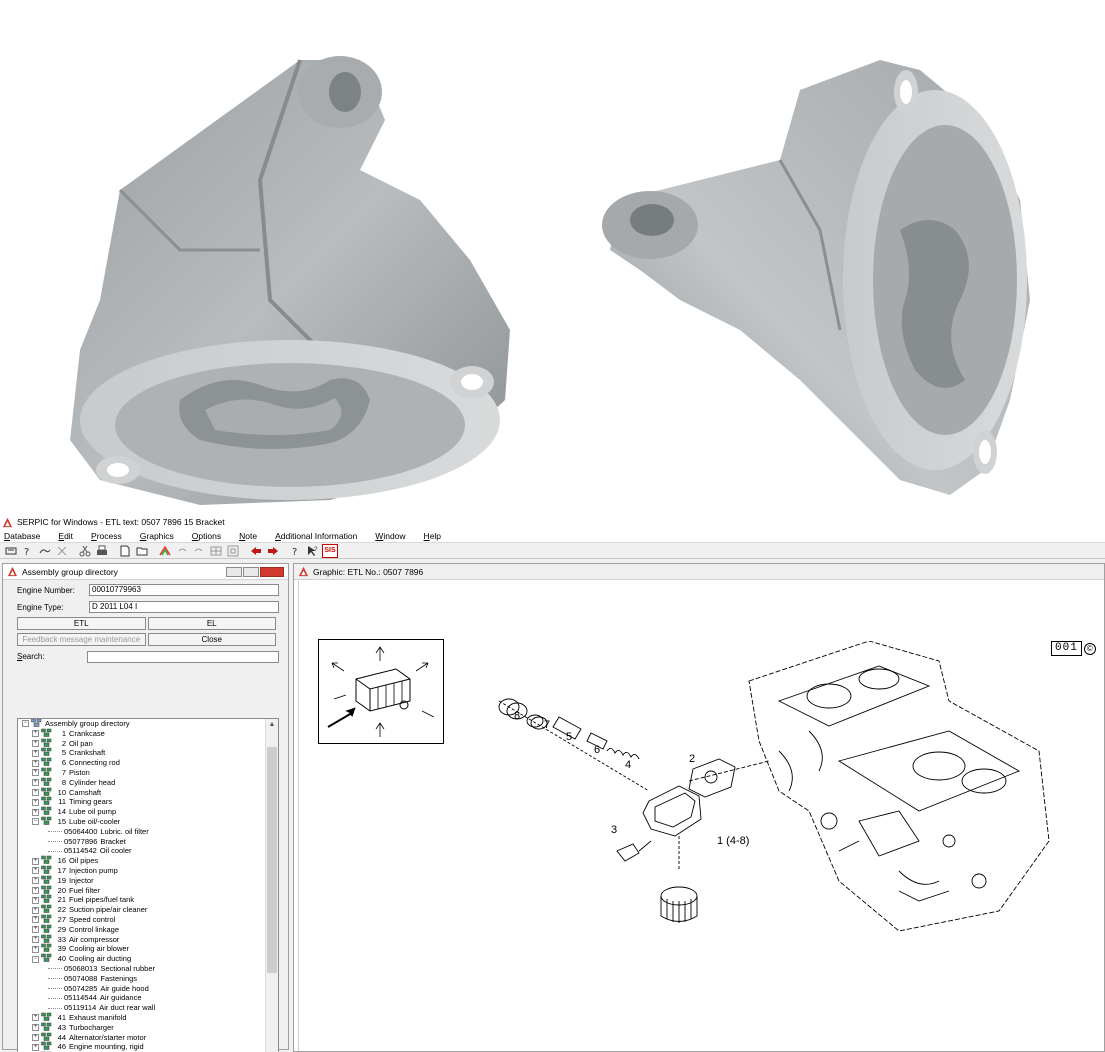 The image size is (1105, 1052). Describe the element at coordinates (142, 1047) in the screenshot. I see `tree-group-item: +46 Engine mounting, rigid` at that location.